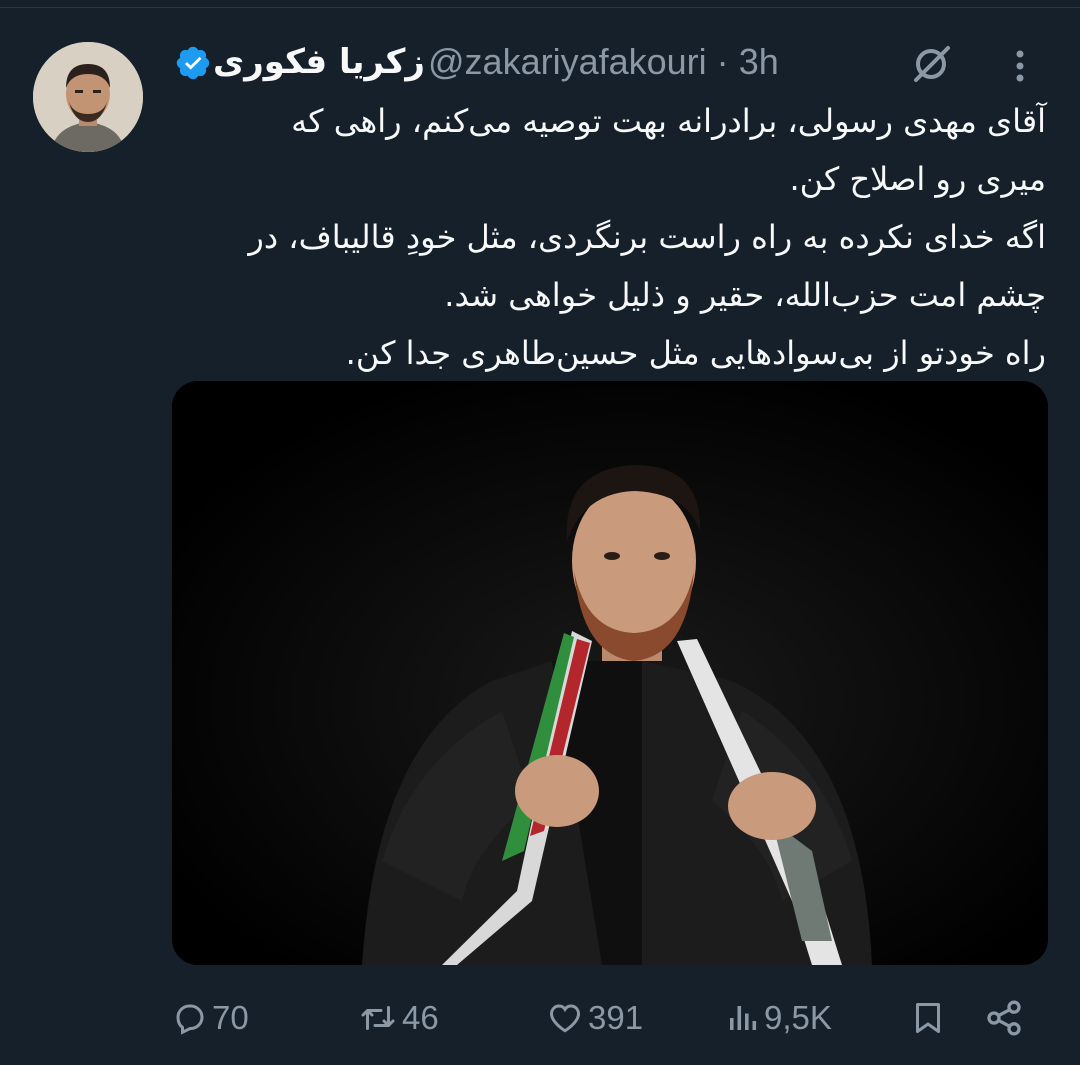  Describe the element at coordinates (759, 61) in the screenshot. I see `timestamp: 3h` at that location.